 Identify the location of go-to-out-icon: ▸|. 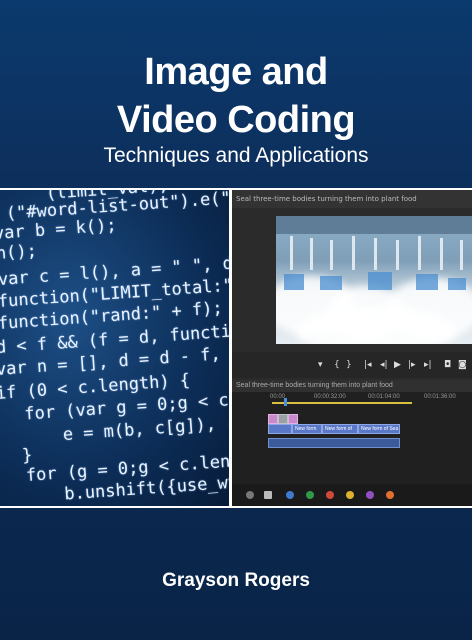
(428, 365).